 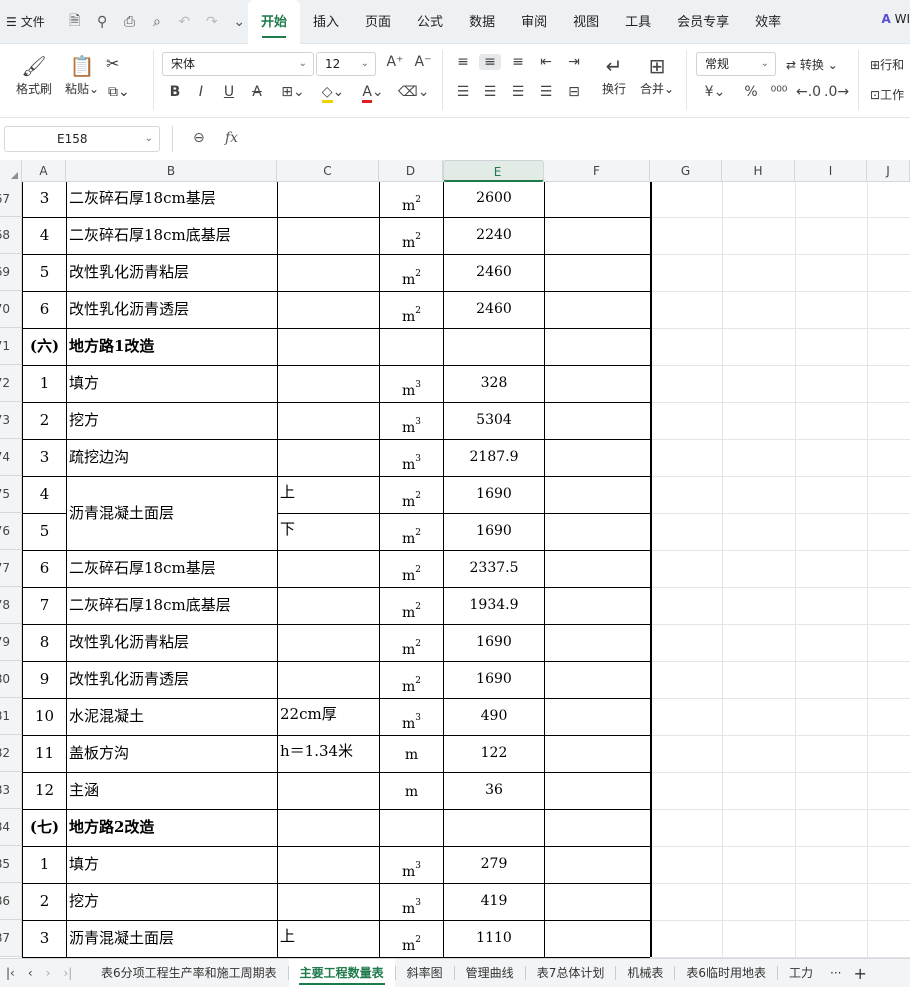 I want to click on row-header: 73, so click(x=11, y=420).